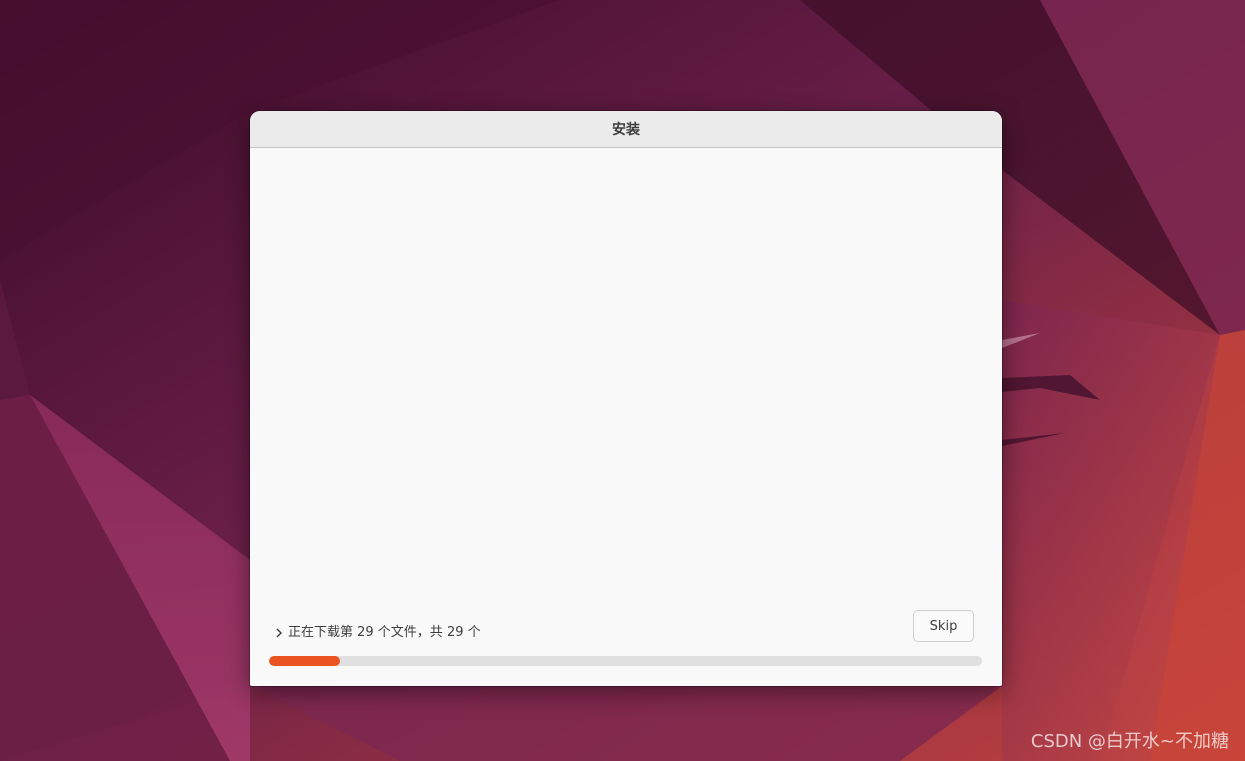  I want to click on download-status-text: 正在下载第 29 个文件，共 29 个, so click(384, 632).